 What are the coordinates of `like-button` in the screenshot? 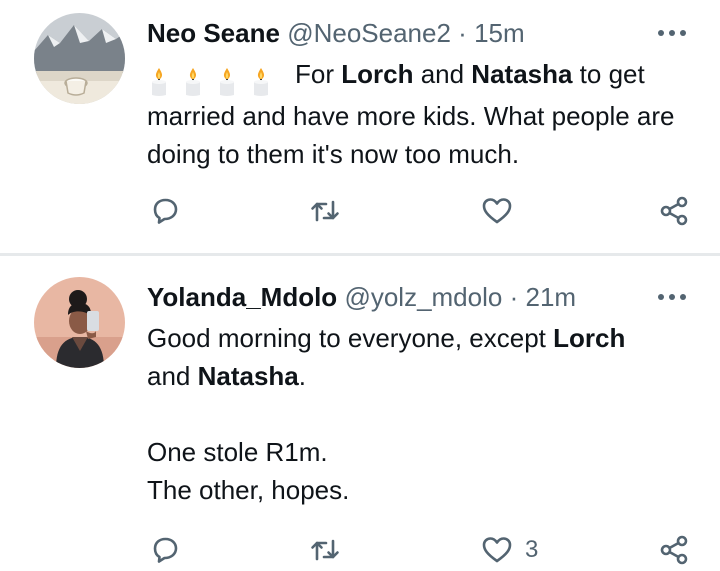 It's located at (502, 211).